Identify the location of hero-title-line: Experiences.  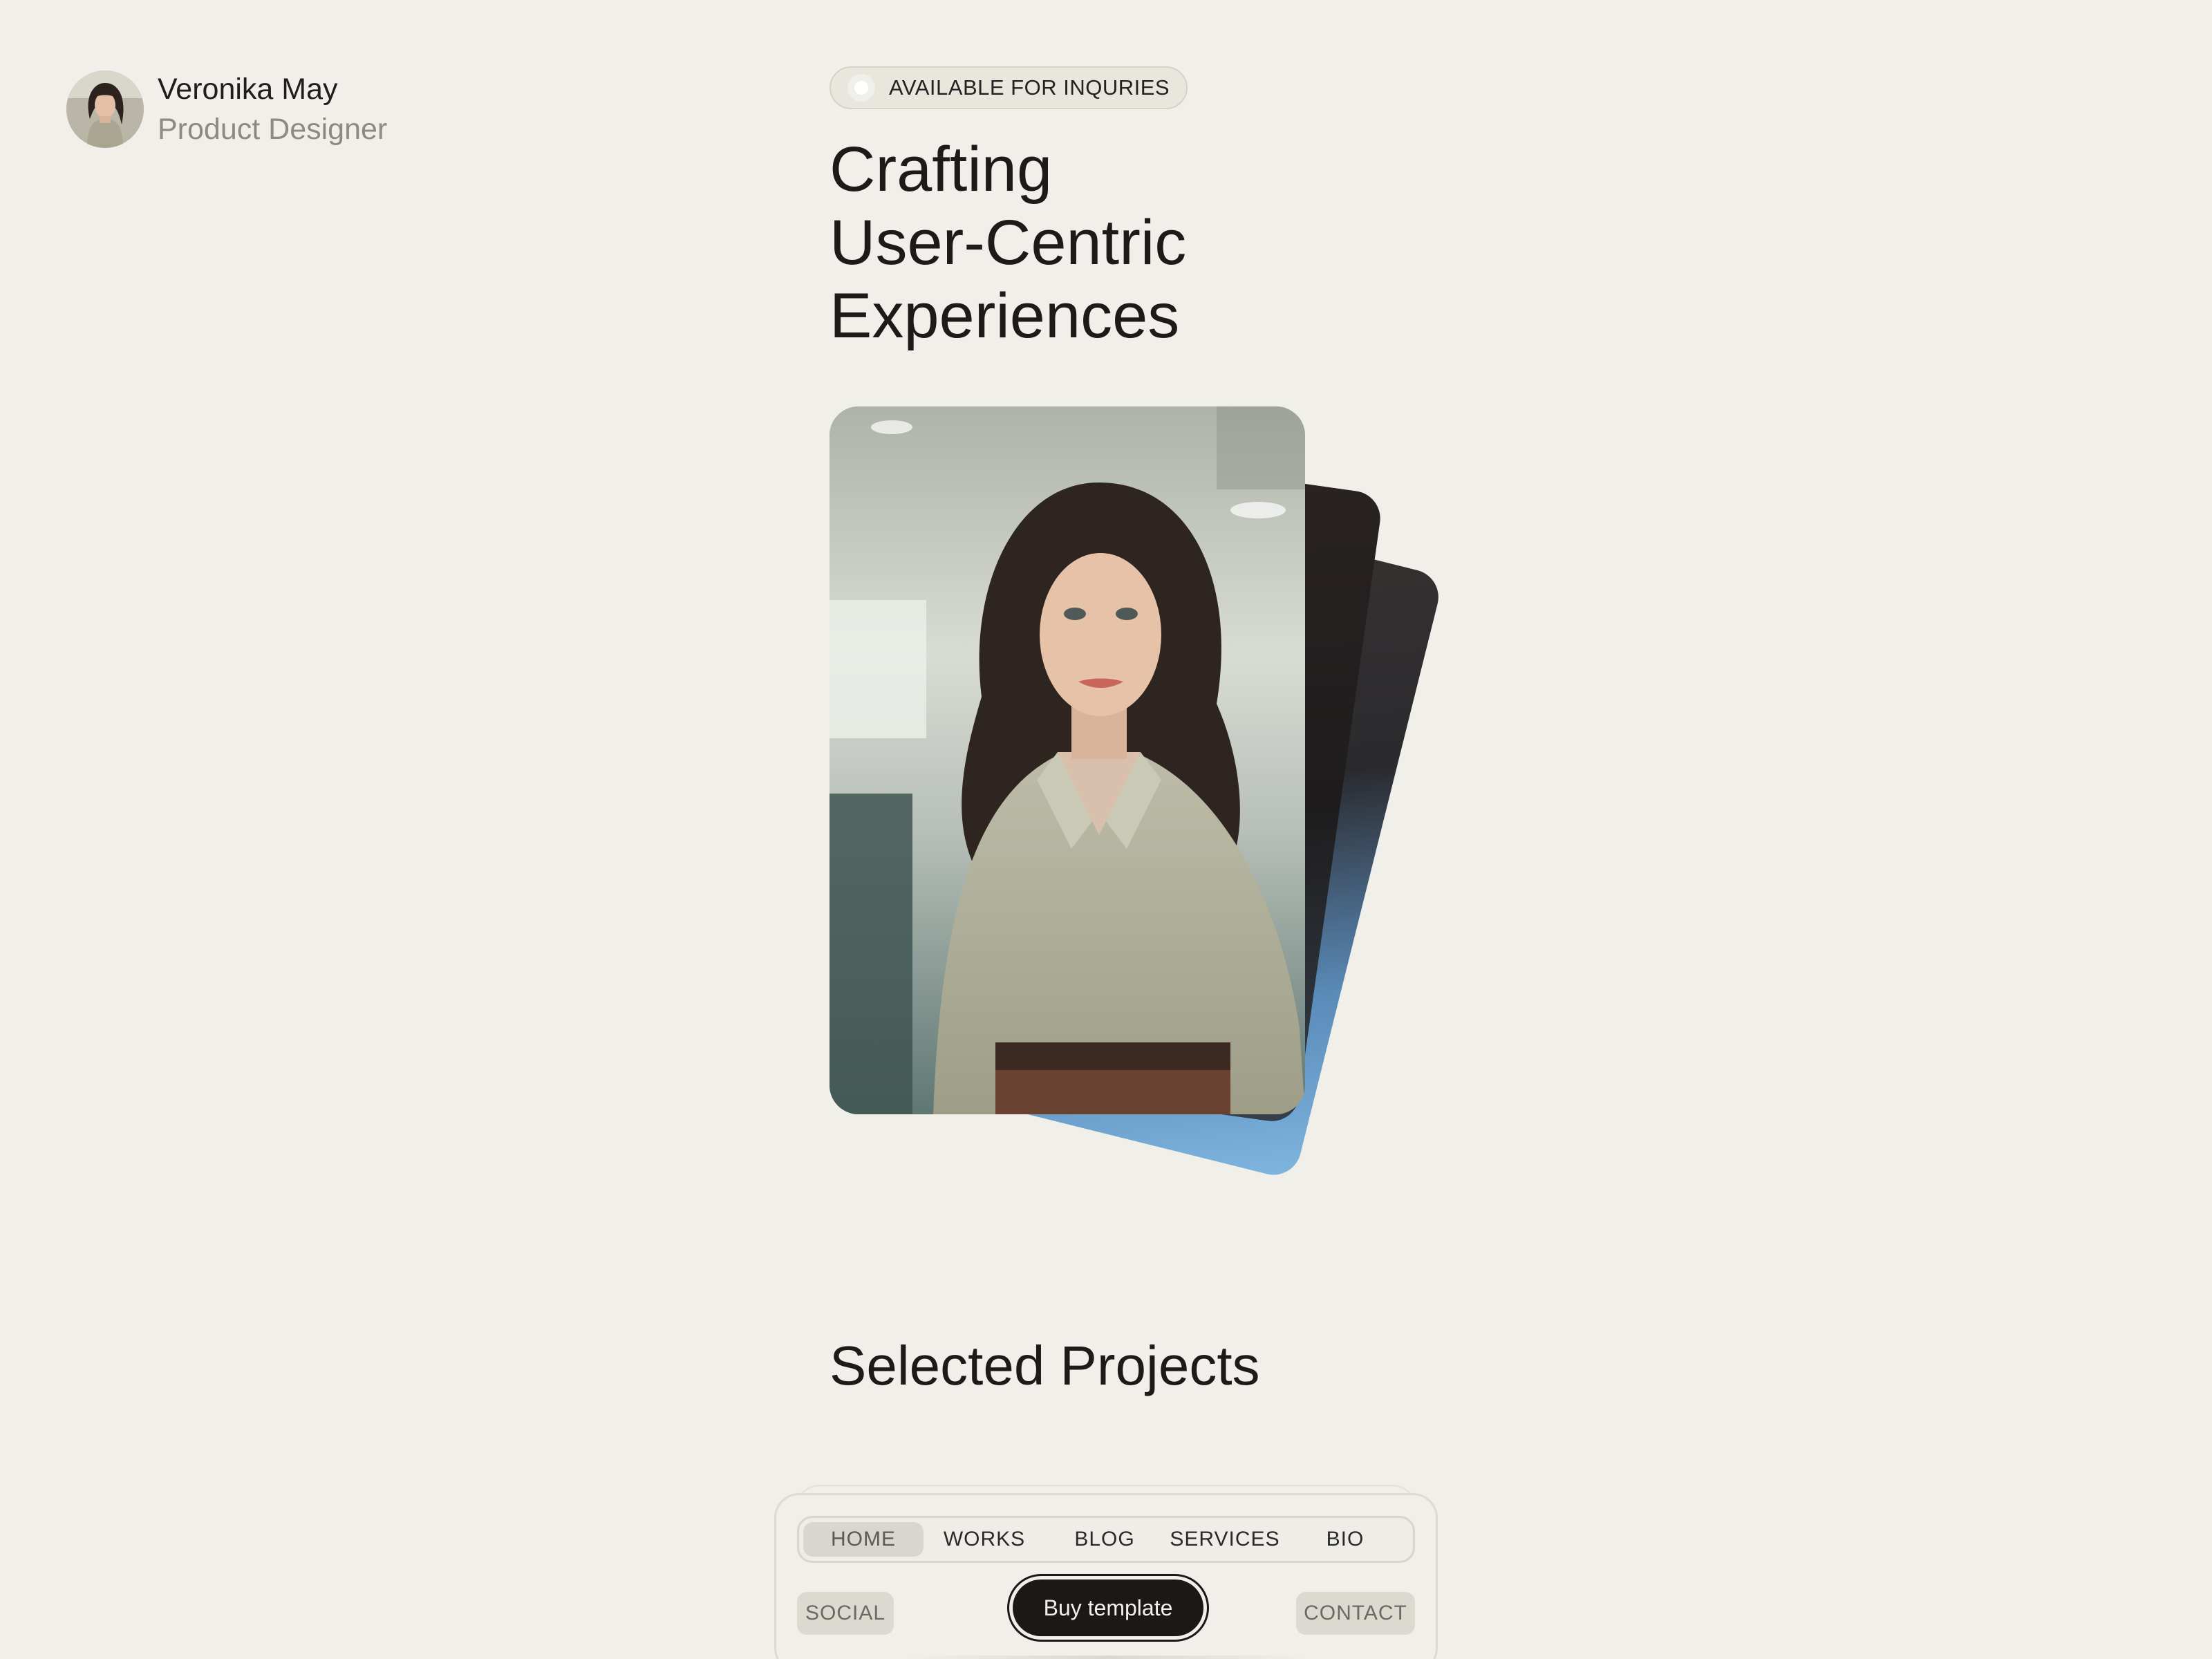
(1005, 316).